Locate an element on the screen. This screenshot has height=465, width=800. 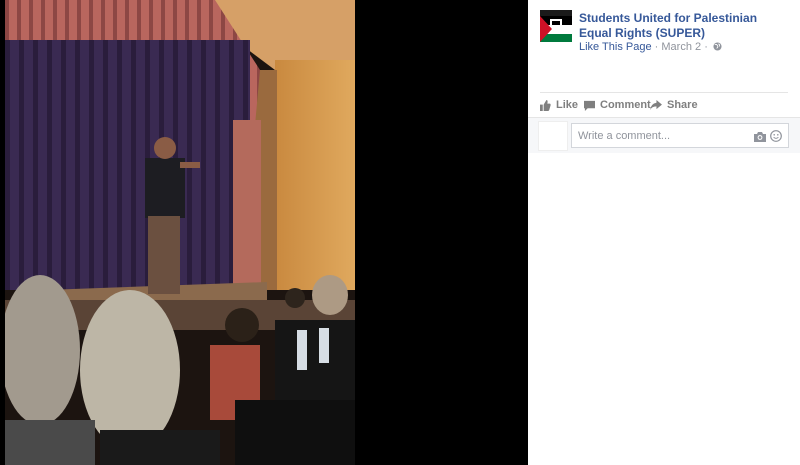
user-avatar is located at coordinates (553, 136).